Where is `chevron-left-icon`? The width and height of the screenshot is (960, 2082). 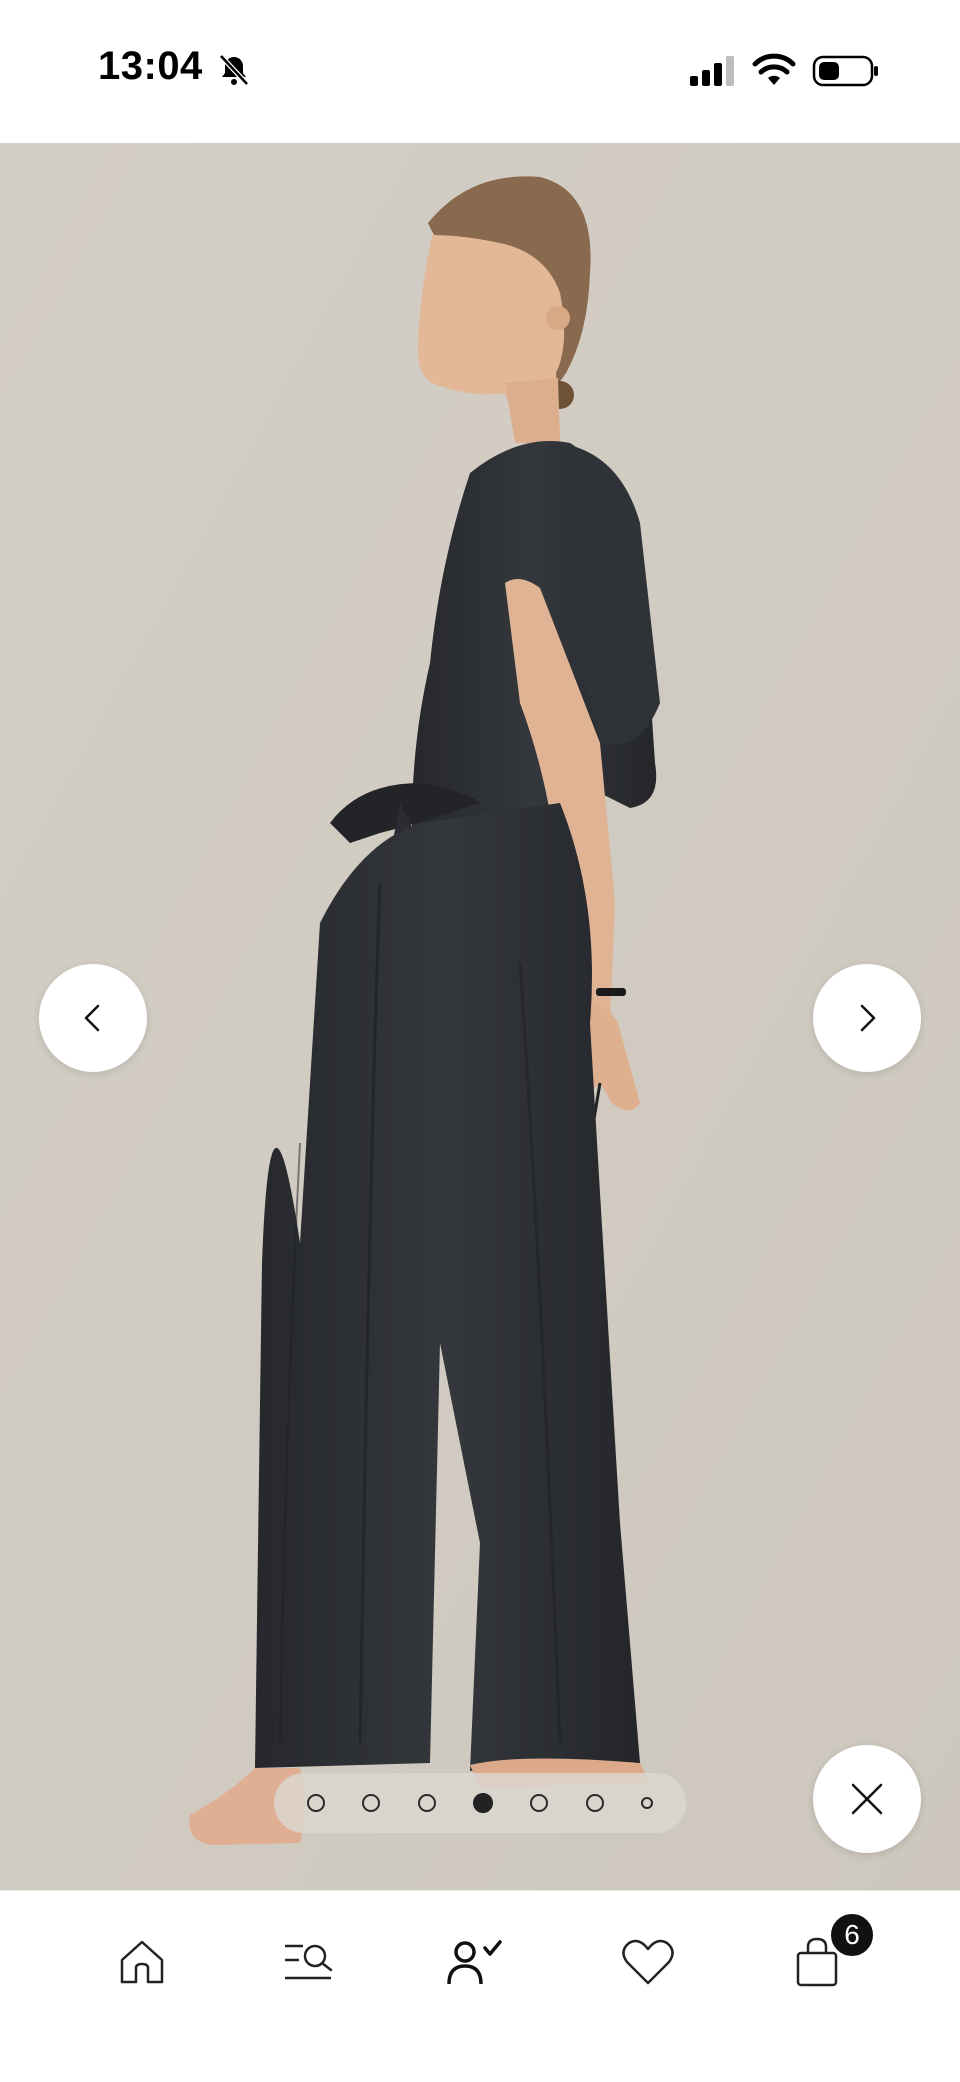
chevron-left-icon is located at coordinates (92, 1018).